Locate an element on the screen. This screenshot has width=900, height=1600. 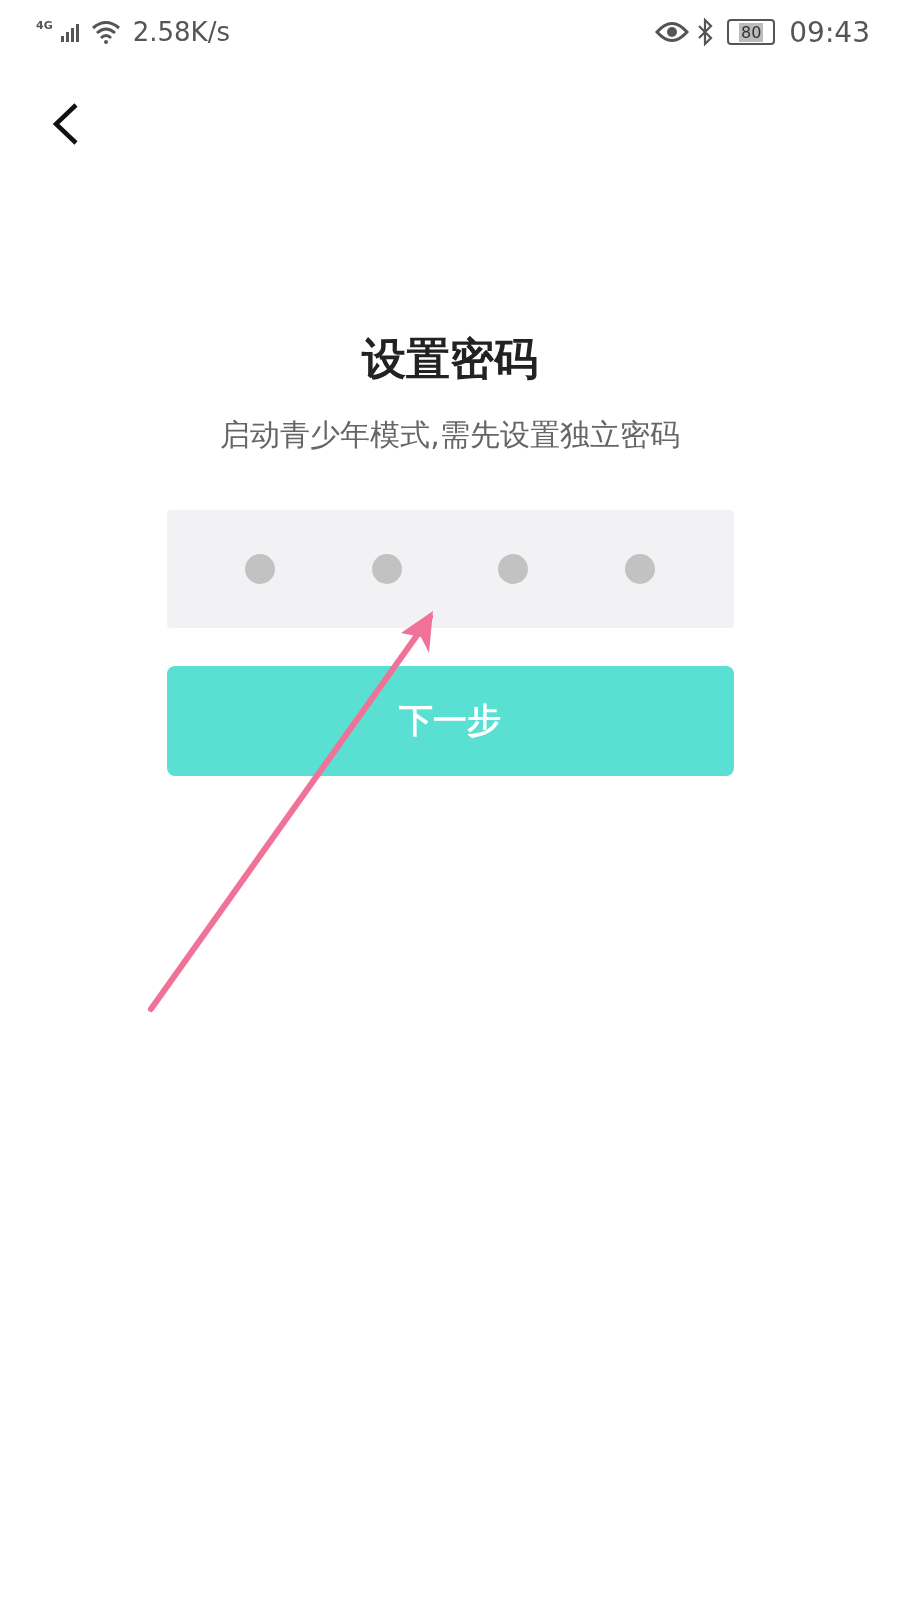
next-button: 下一步 is located at coordinates (450, 721).